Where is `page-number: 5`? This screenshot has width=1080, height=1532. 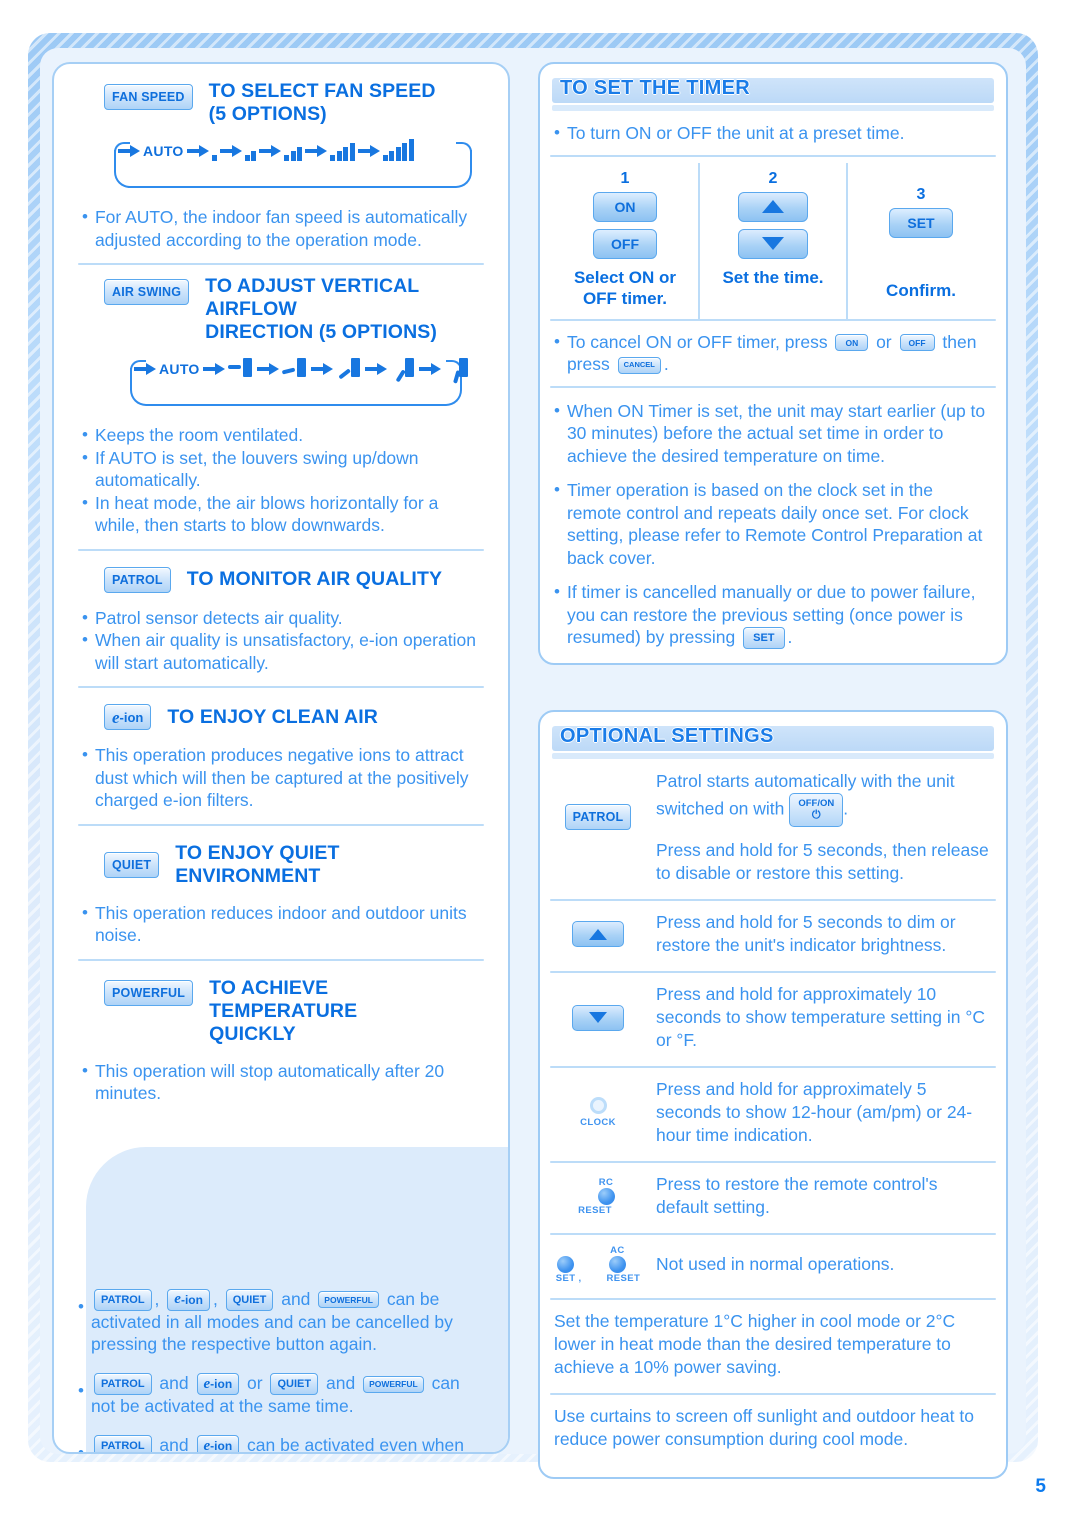
page-number: 5 is located at coordinates (1040, 1486).